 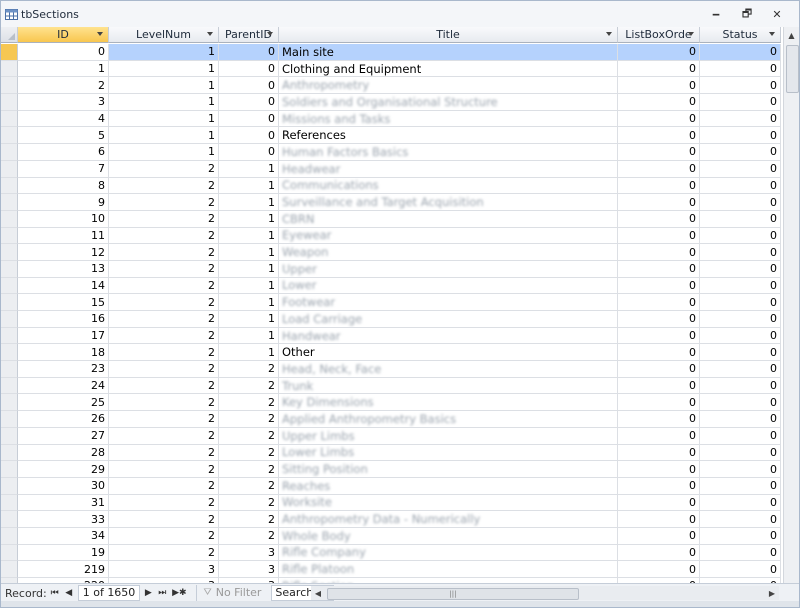 I want to click on cell-id: 28, so click(x=63, y=453).